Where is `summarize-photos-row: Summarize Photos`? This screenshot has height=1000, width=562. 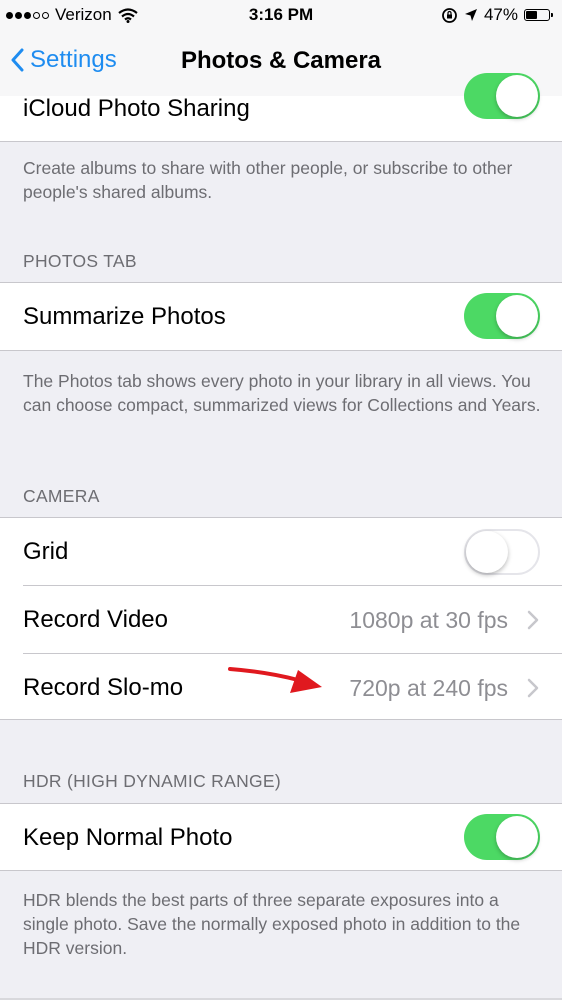
summarize-photos-row: Summarize Photos is located at coordinates (281, 316).